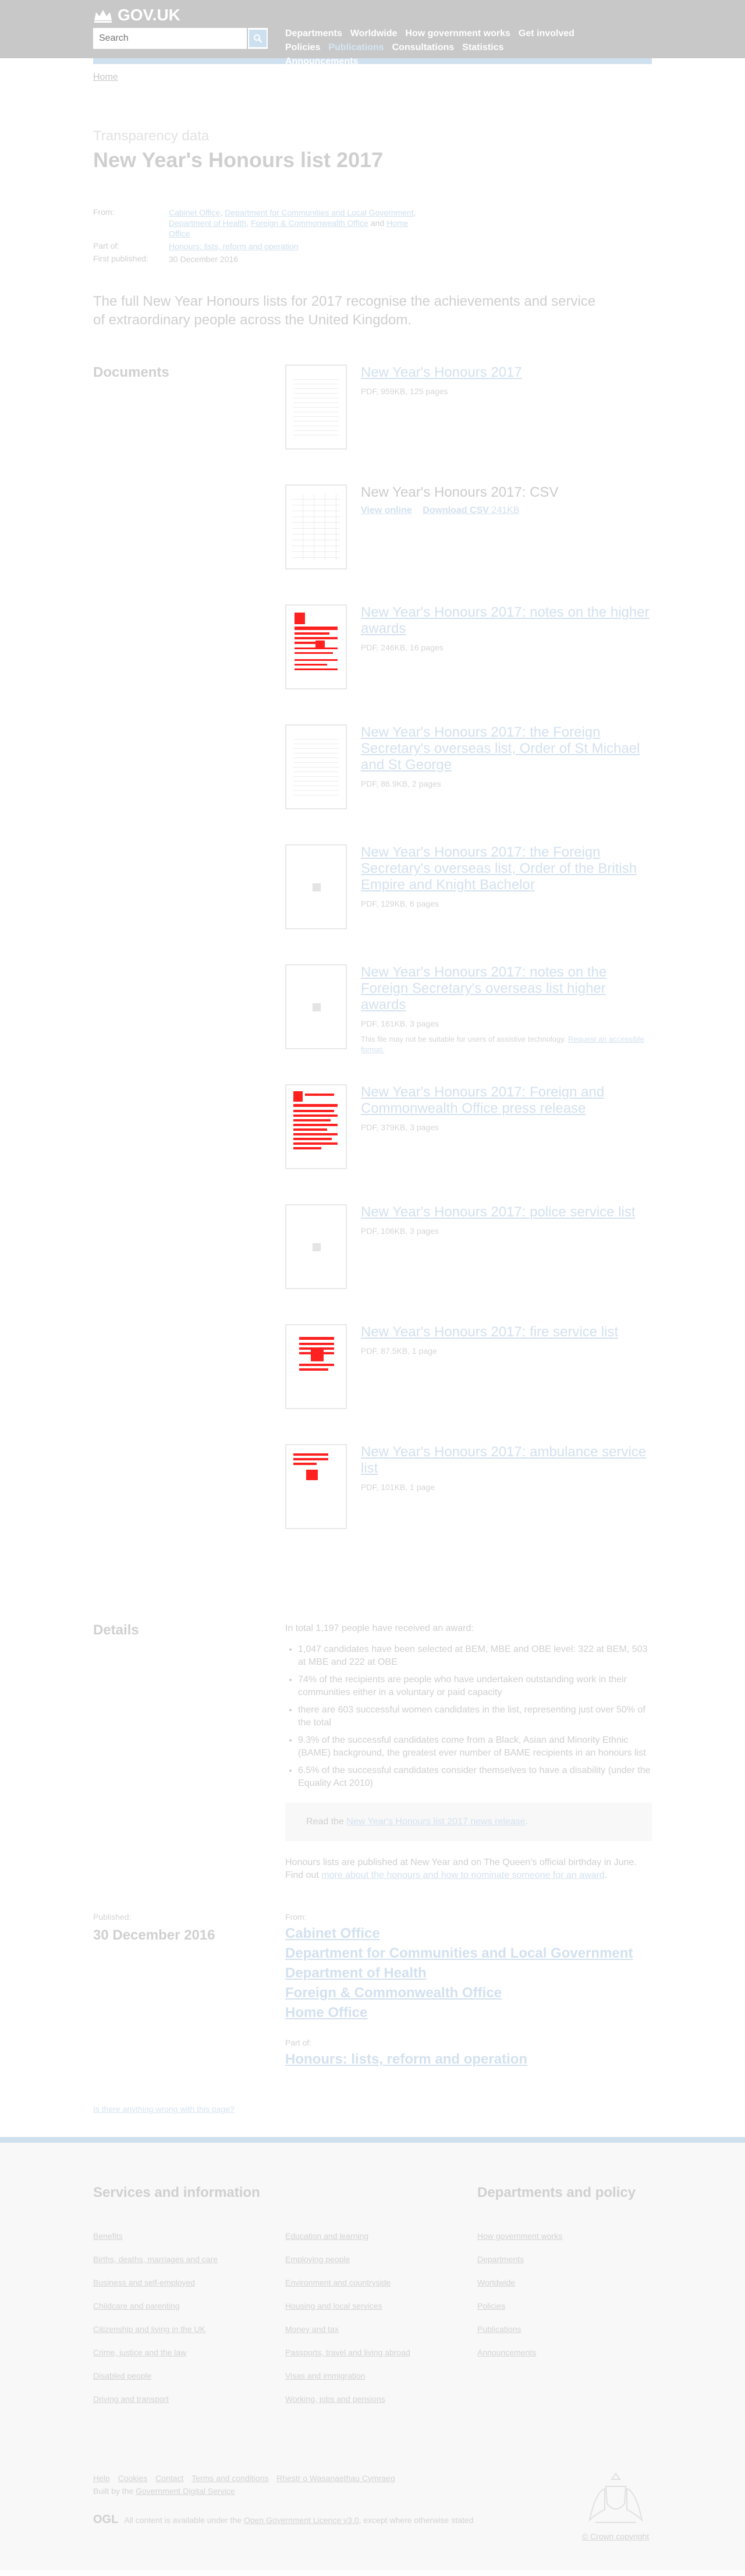  I want to click on nav-departments: Departments, so click(313, 34).